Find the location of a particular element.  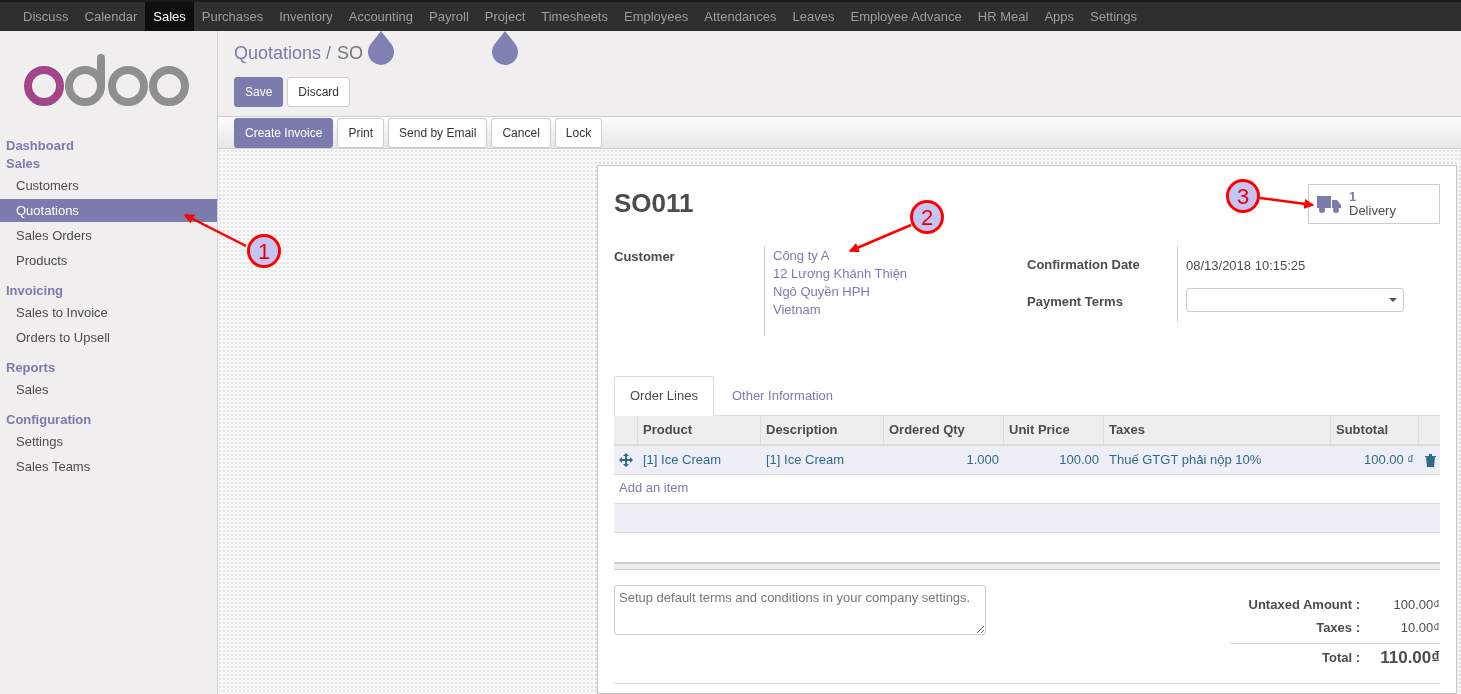

menu-item: Attendances is located at coordinates (740, 16).